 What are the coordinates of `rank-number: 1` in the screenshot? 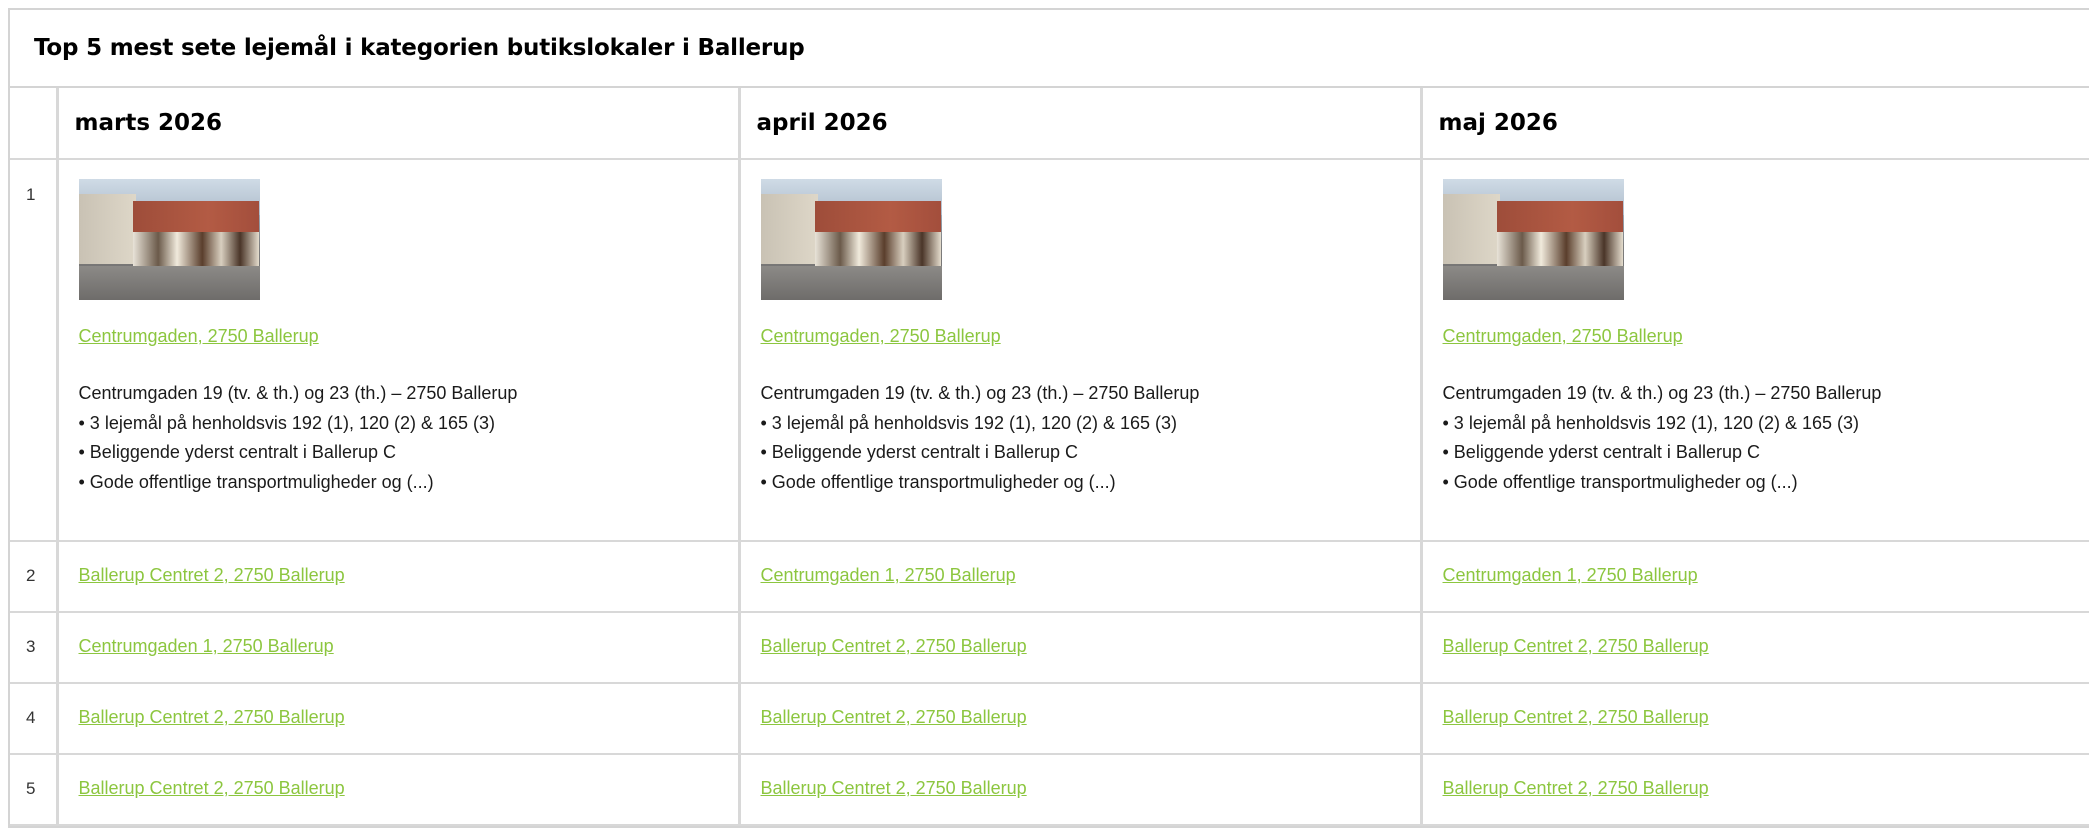 It's located at (33, 350).